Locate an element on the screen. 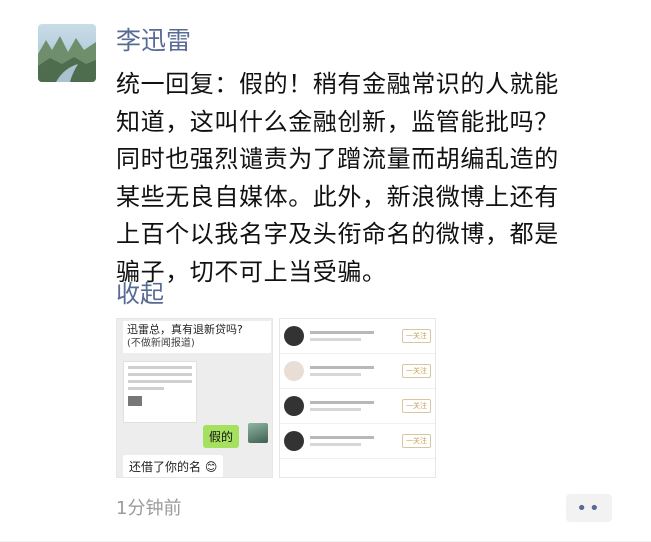 The image size is (651, 542). post-time: 1分钟前 is located at coordinates (149, 508).